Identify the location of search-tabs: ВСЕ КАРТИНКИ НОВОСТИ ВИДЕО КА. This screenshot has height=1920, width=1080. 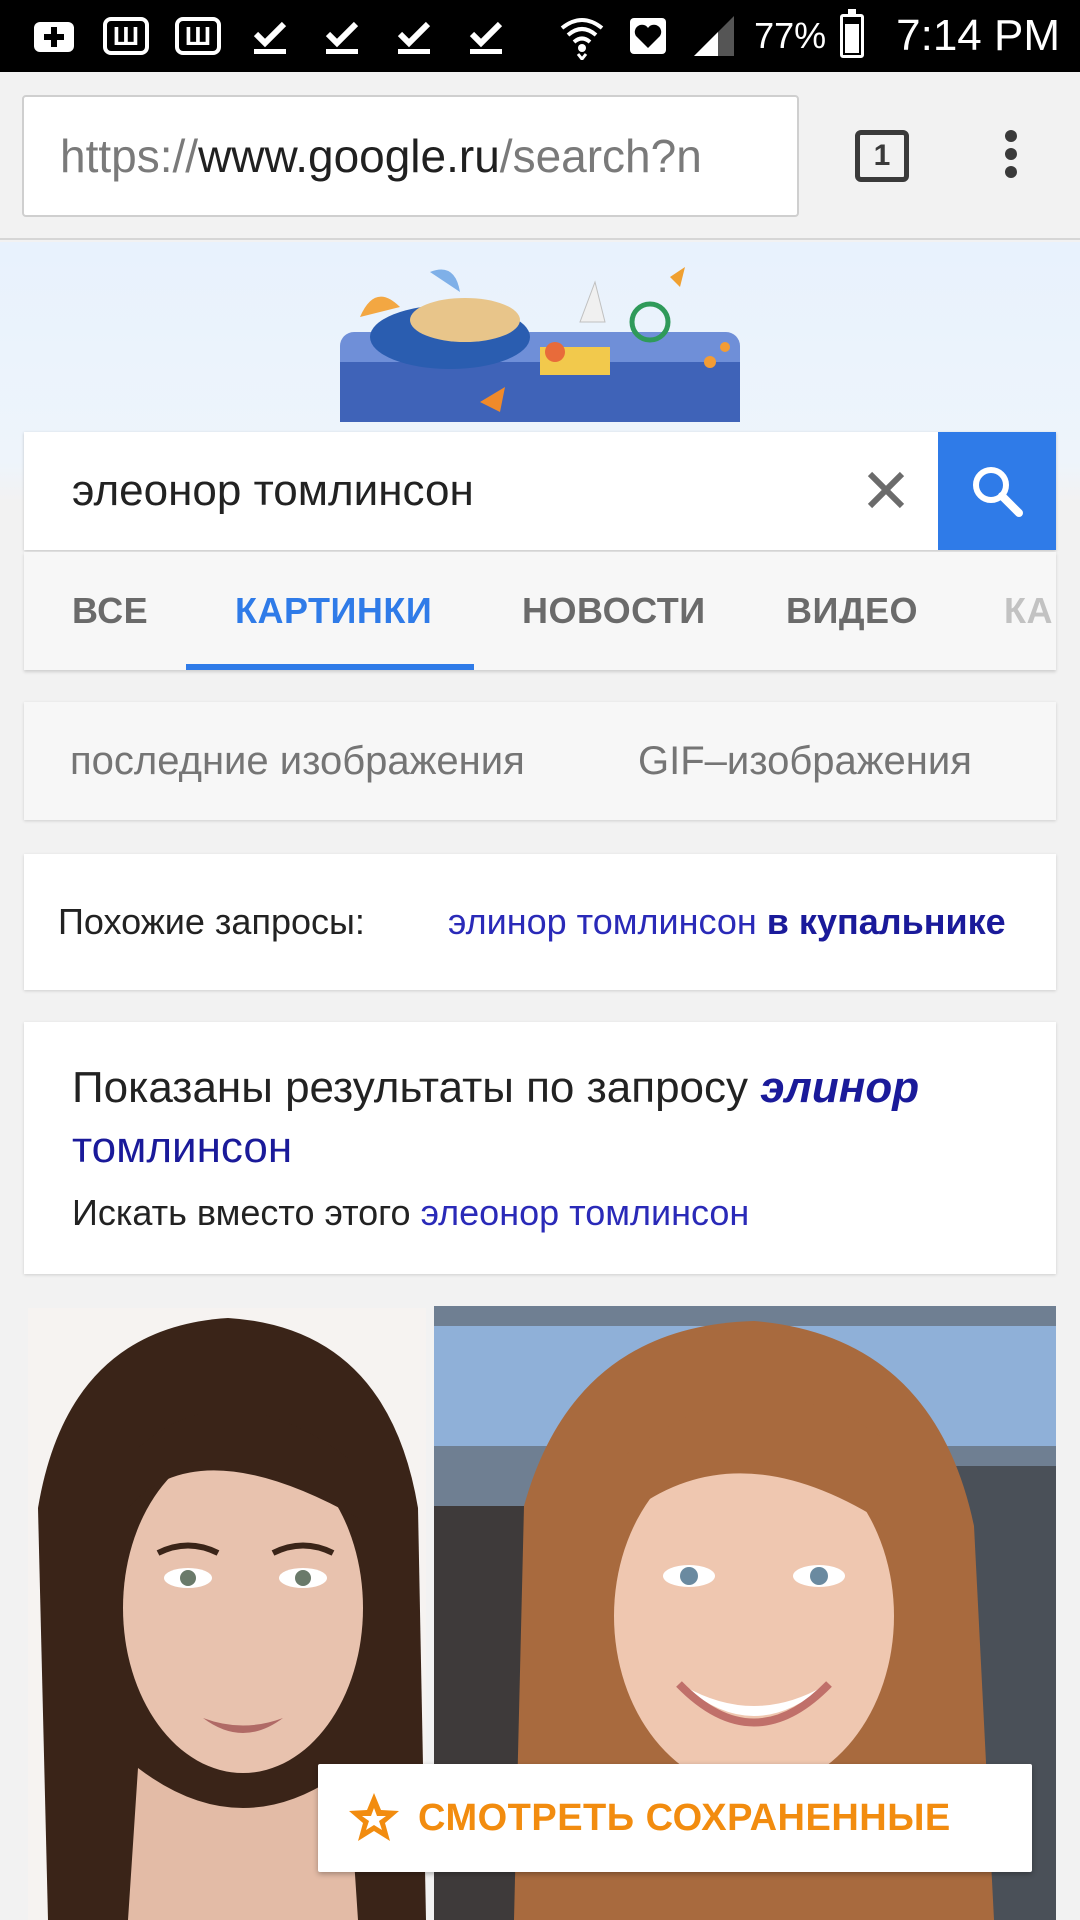
(540, 611).